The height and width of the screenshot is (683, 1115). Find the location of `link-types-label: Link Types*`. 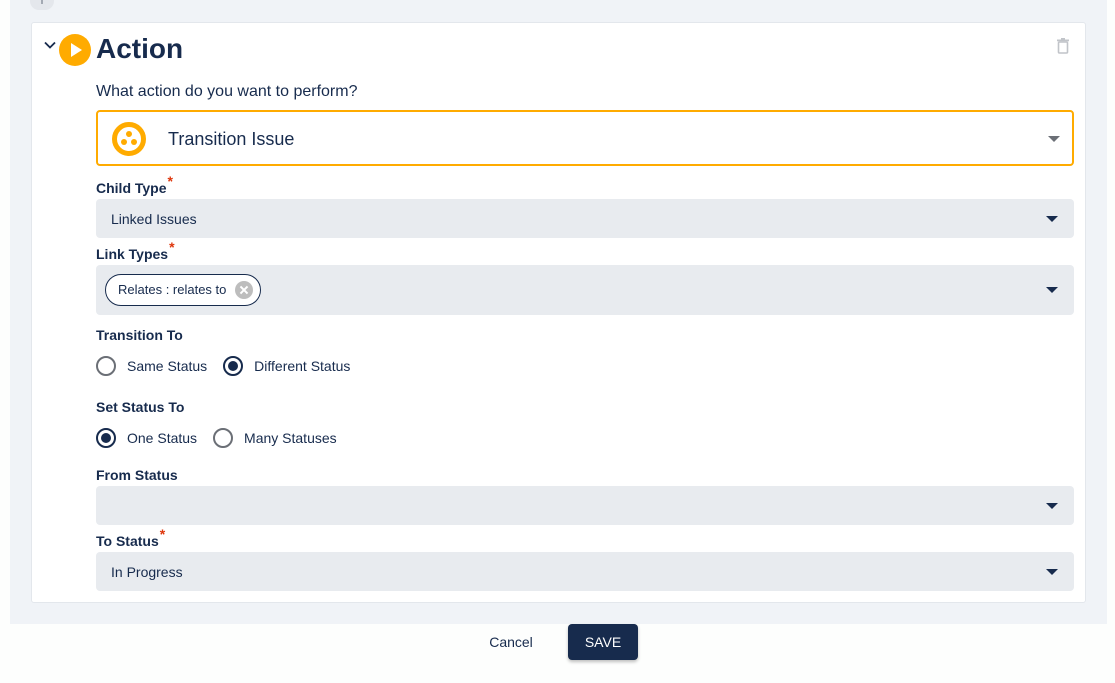

link-types-label: Link Types* is located at coordinates (135, 250).